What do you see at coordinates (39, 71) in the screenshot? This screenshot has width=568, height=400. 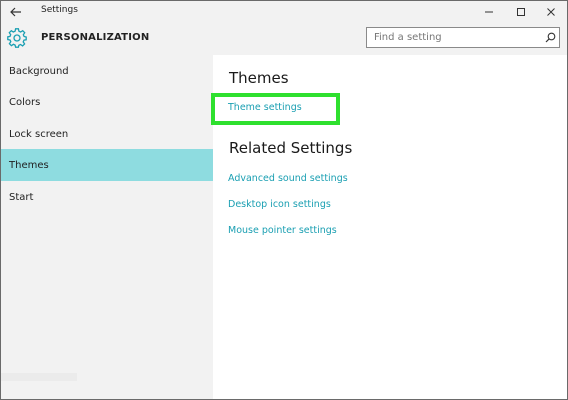 I see `sidebar-item-label: Background` at bounding box center [39, 71].